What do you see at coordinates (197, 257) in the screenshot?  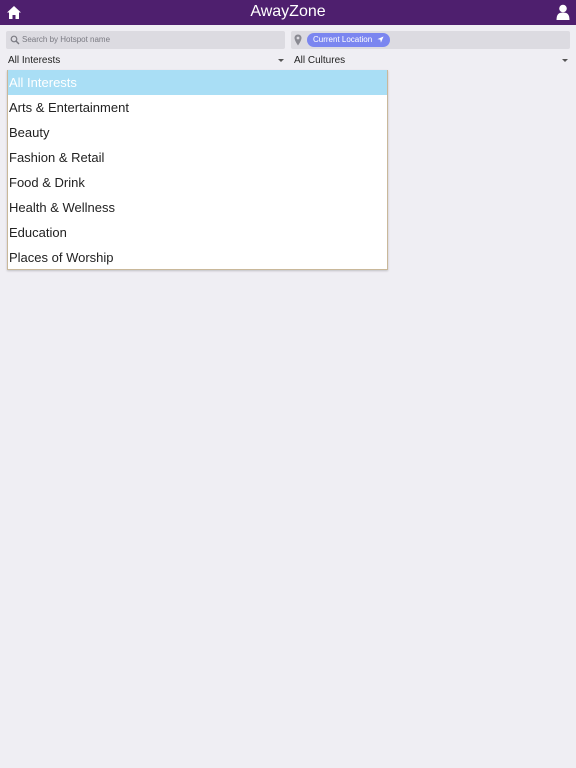 I see `dropdown-option-places-of-worship: Places of Worship` at bounding box center [197, 257].